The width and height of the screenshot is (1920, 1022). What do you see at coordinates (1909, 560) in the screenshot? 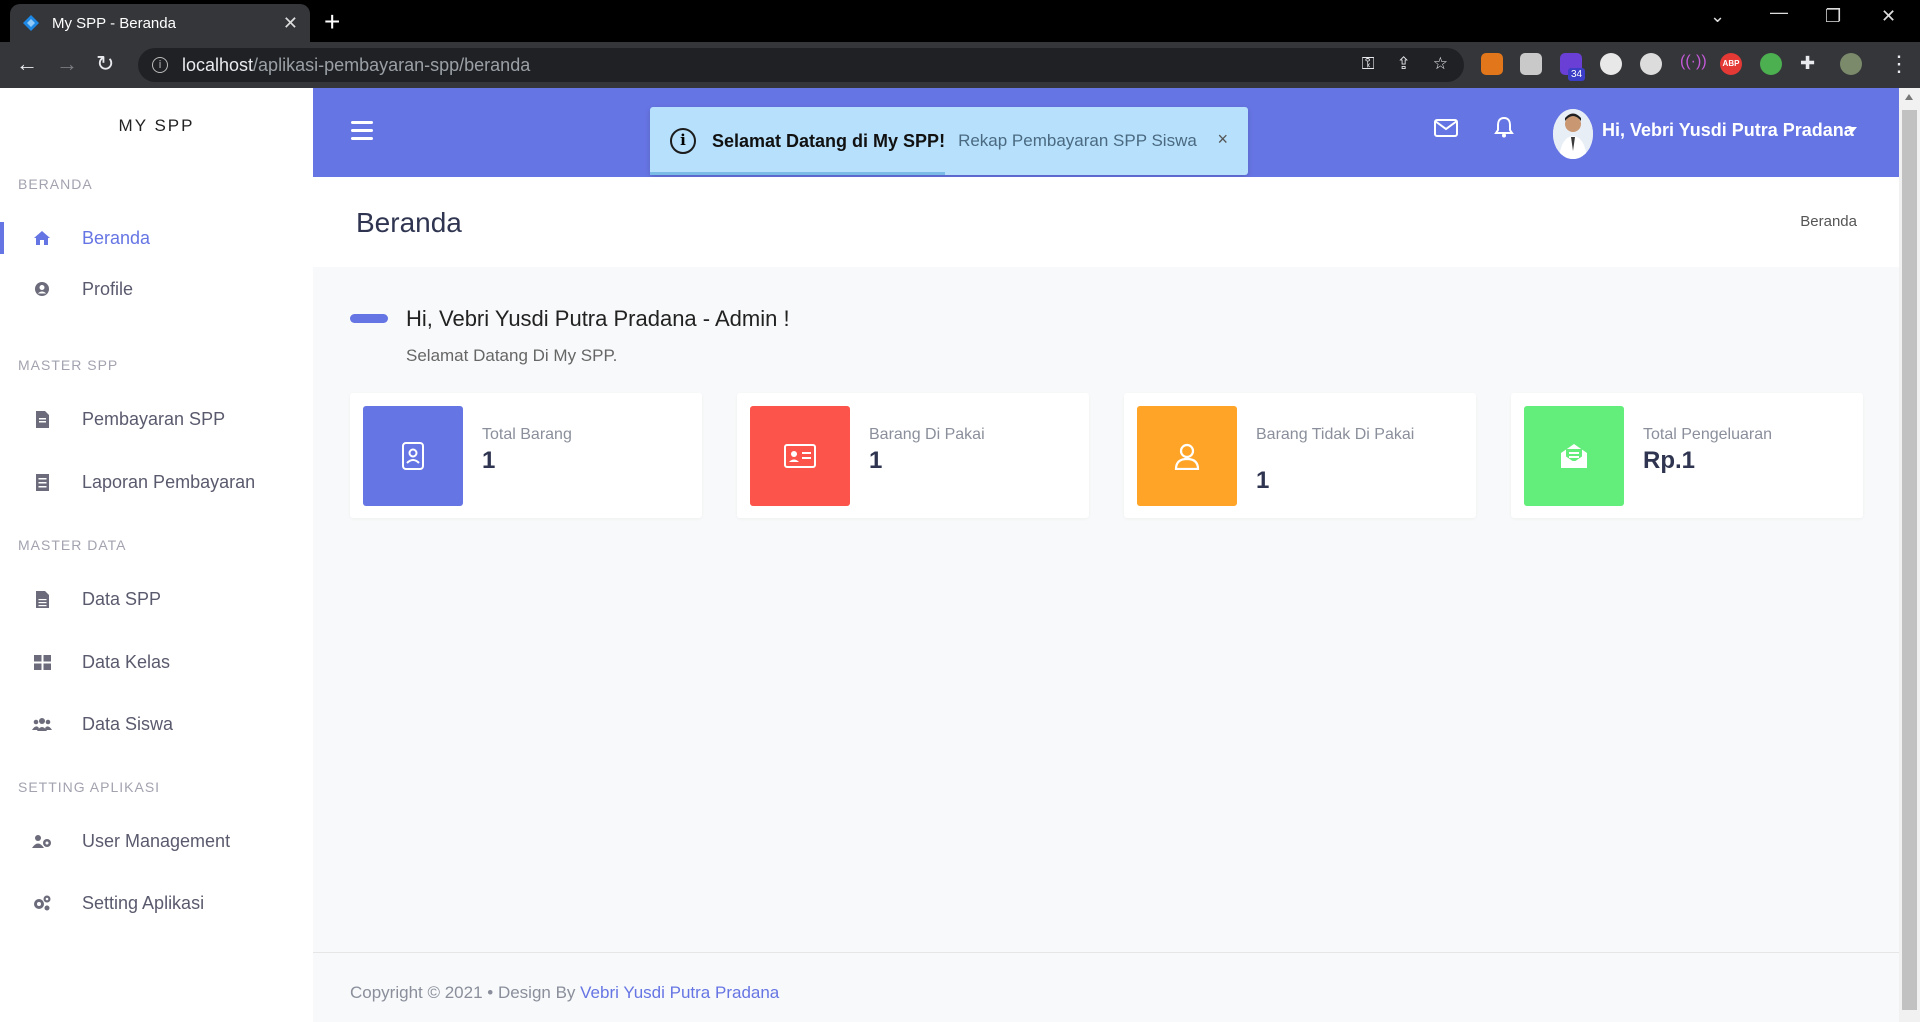
I see `scrollbar-thumb` at bounding box center [1909, 560].